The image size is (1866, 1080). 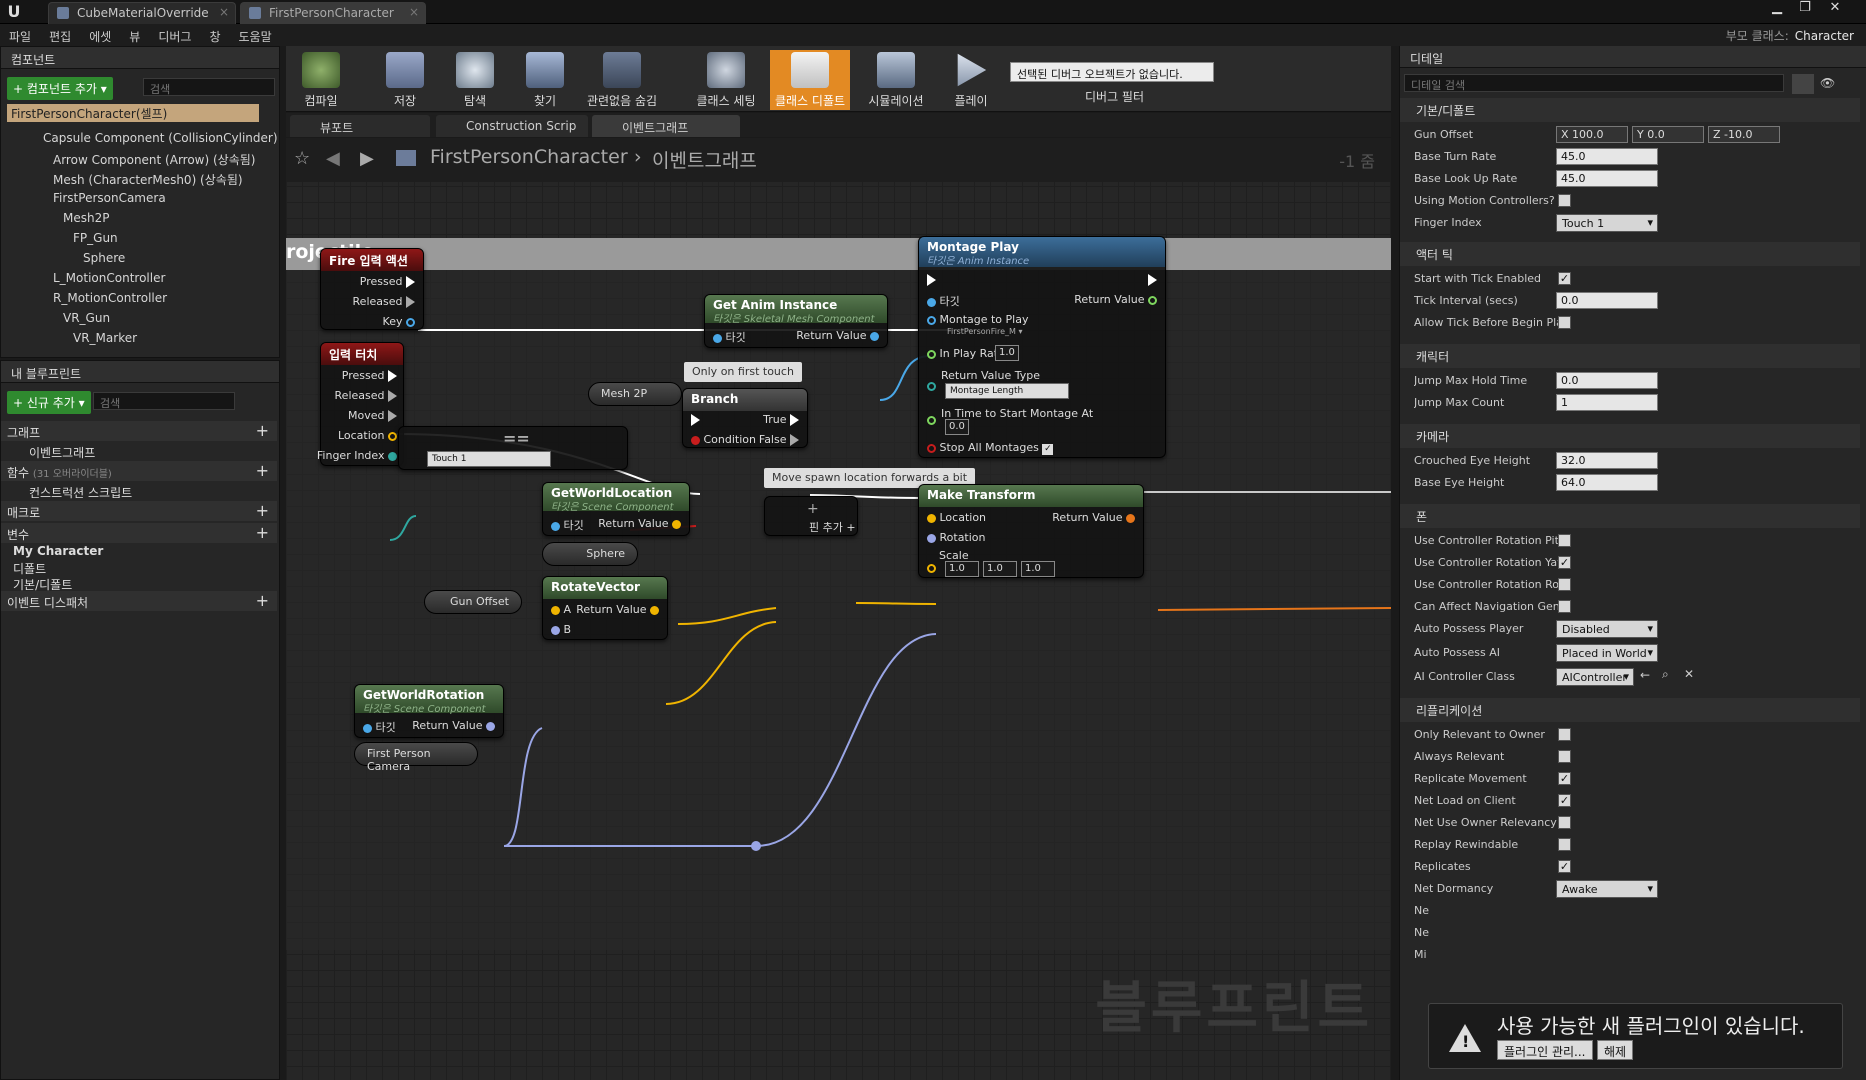 What do you see at coordinates (704, 159) in the screenshot?
I see `breadcrumb-graph: 이벤트그래프` at bounding box center [704, 159].